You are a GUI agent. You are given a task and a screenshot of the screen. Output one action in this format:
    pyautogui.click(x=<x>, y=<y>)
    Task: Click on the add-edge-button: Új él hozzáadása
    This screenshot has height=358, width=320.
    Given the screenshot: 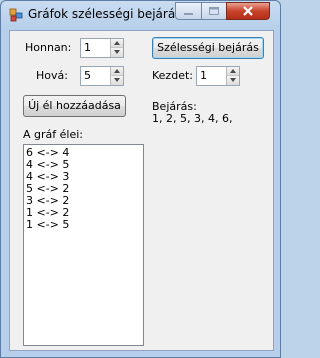 What is the action you would take?
    pyautogui.click(x=74, y=106)
    